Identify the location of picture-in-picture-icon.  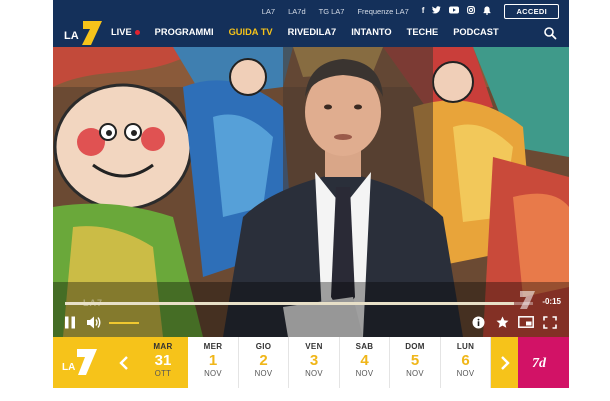
(526, 322).